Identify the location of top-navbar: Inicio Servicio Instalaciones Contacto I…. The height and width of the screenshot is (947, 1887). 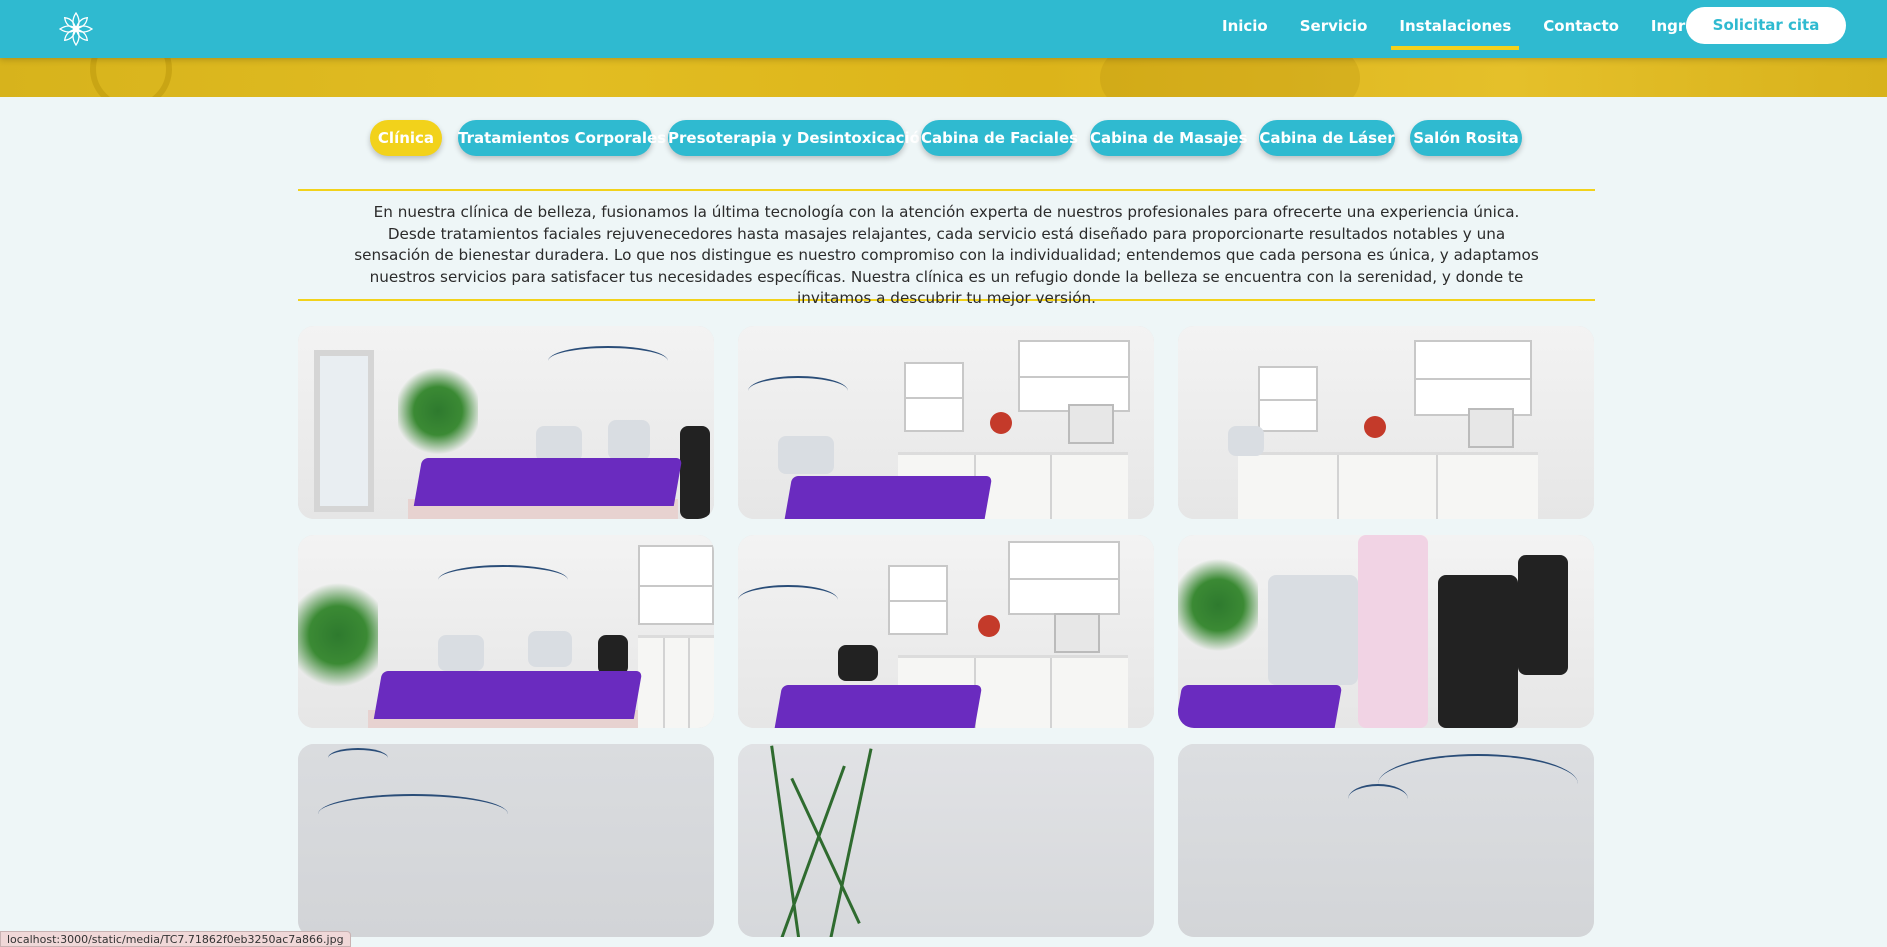
(943, 29).